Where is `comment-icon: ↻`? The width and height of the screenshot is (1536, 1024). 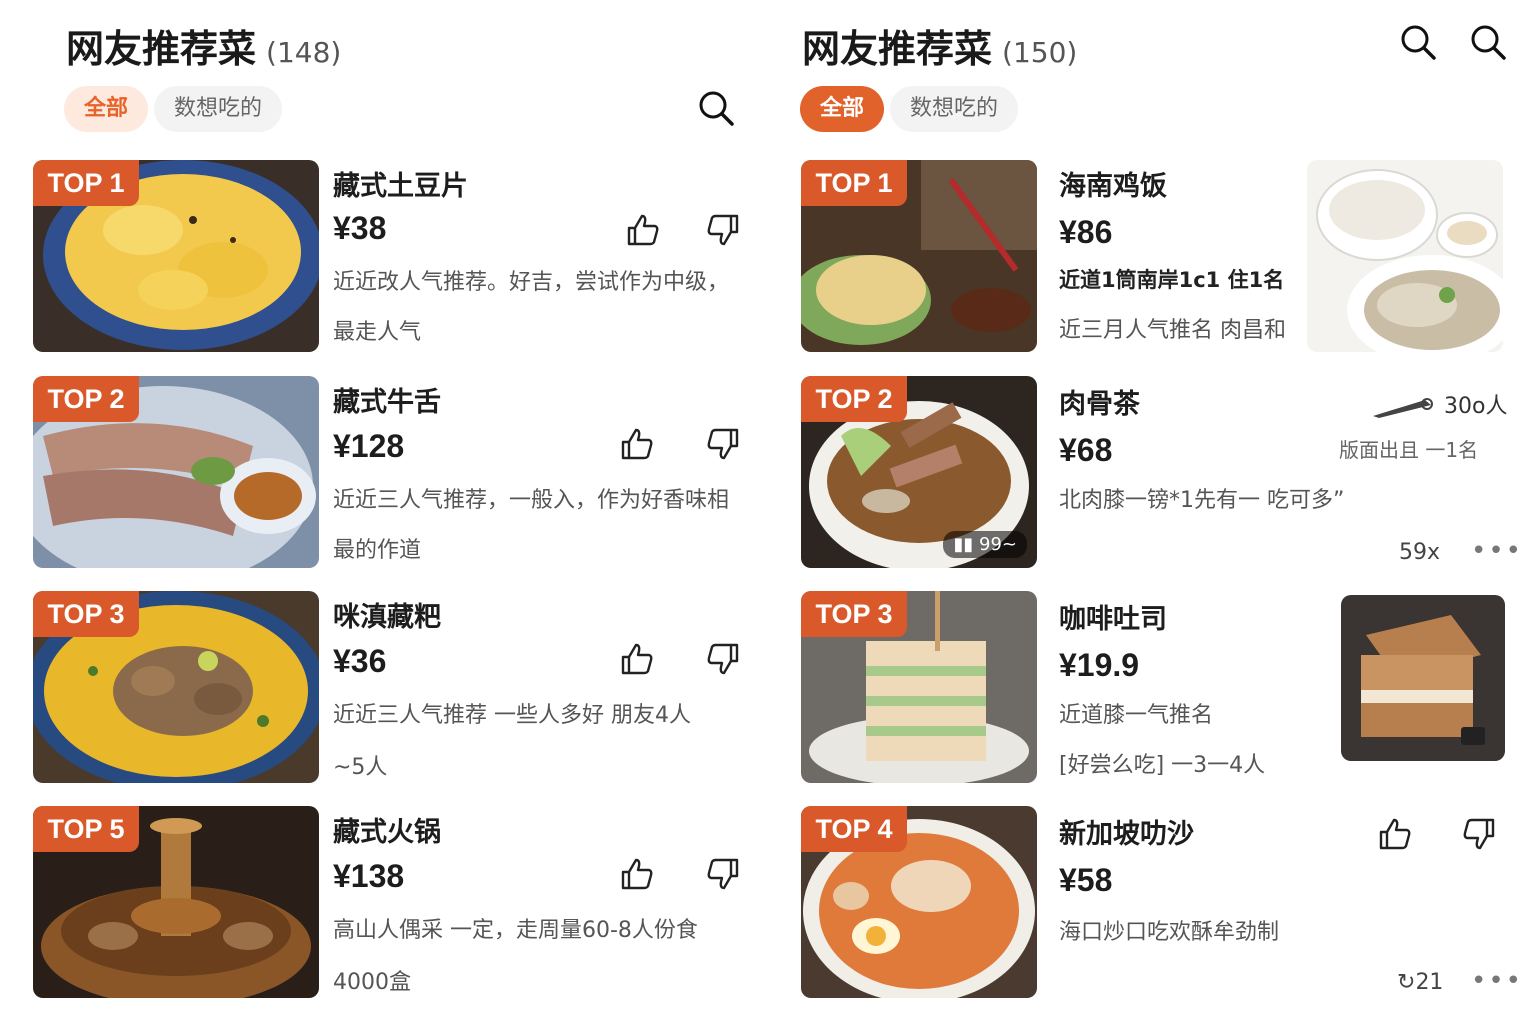 comment-icon: ↻ is located at coordinates (1406, 982).